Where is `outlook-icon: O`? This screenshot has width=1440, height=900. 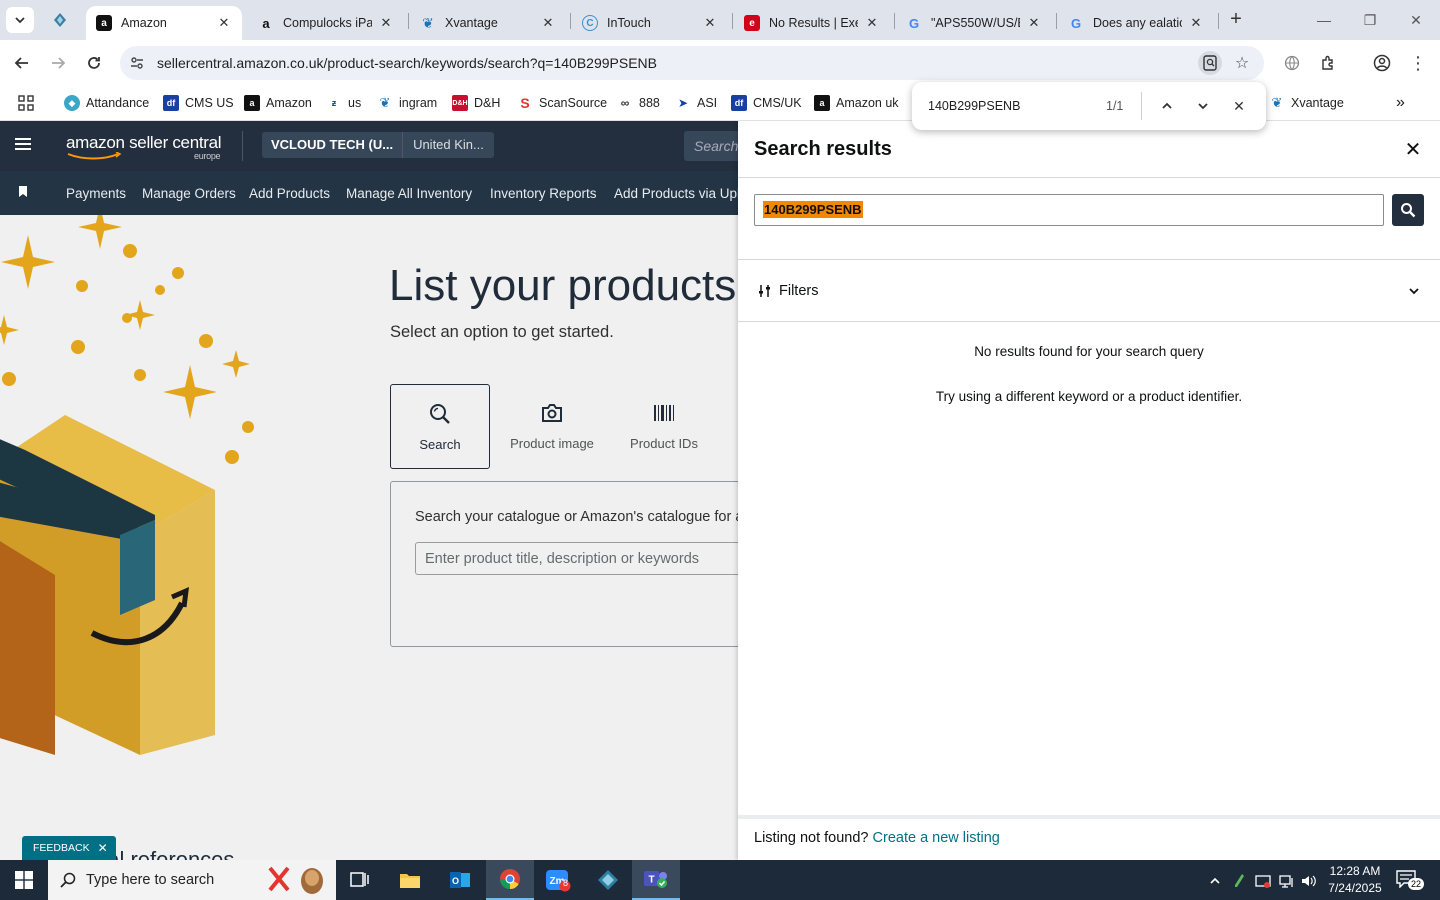
outlook-icon: O is located at coordinates (460, 880).